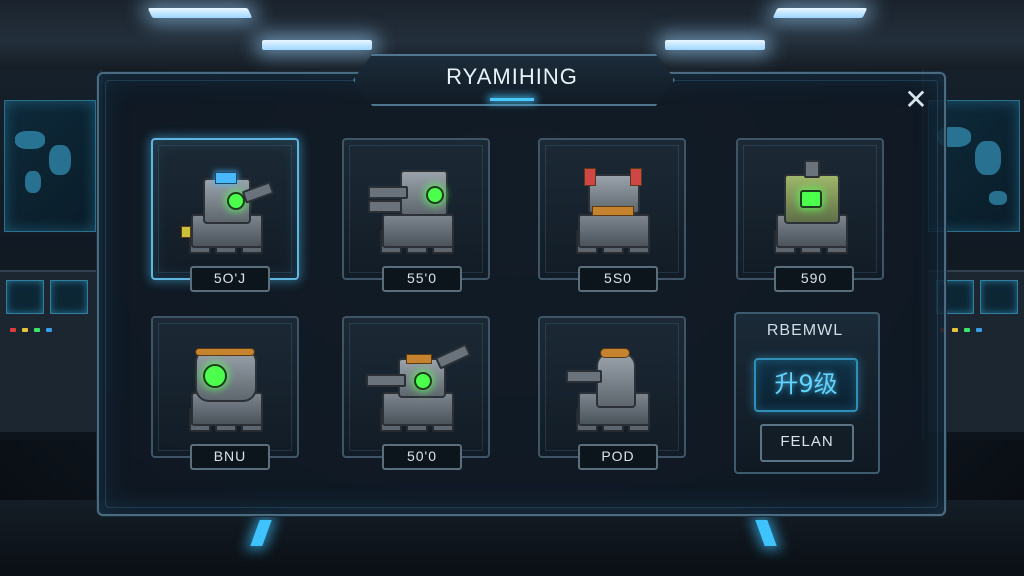 The image size is (1024, 576). I want to click on reactor-turret-icon, so click(810, 206).